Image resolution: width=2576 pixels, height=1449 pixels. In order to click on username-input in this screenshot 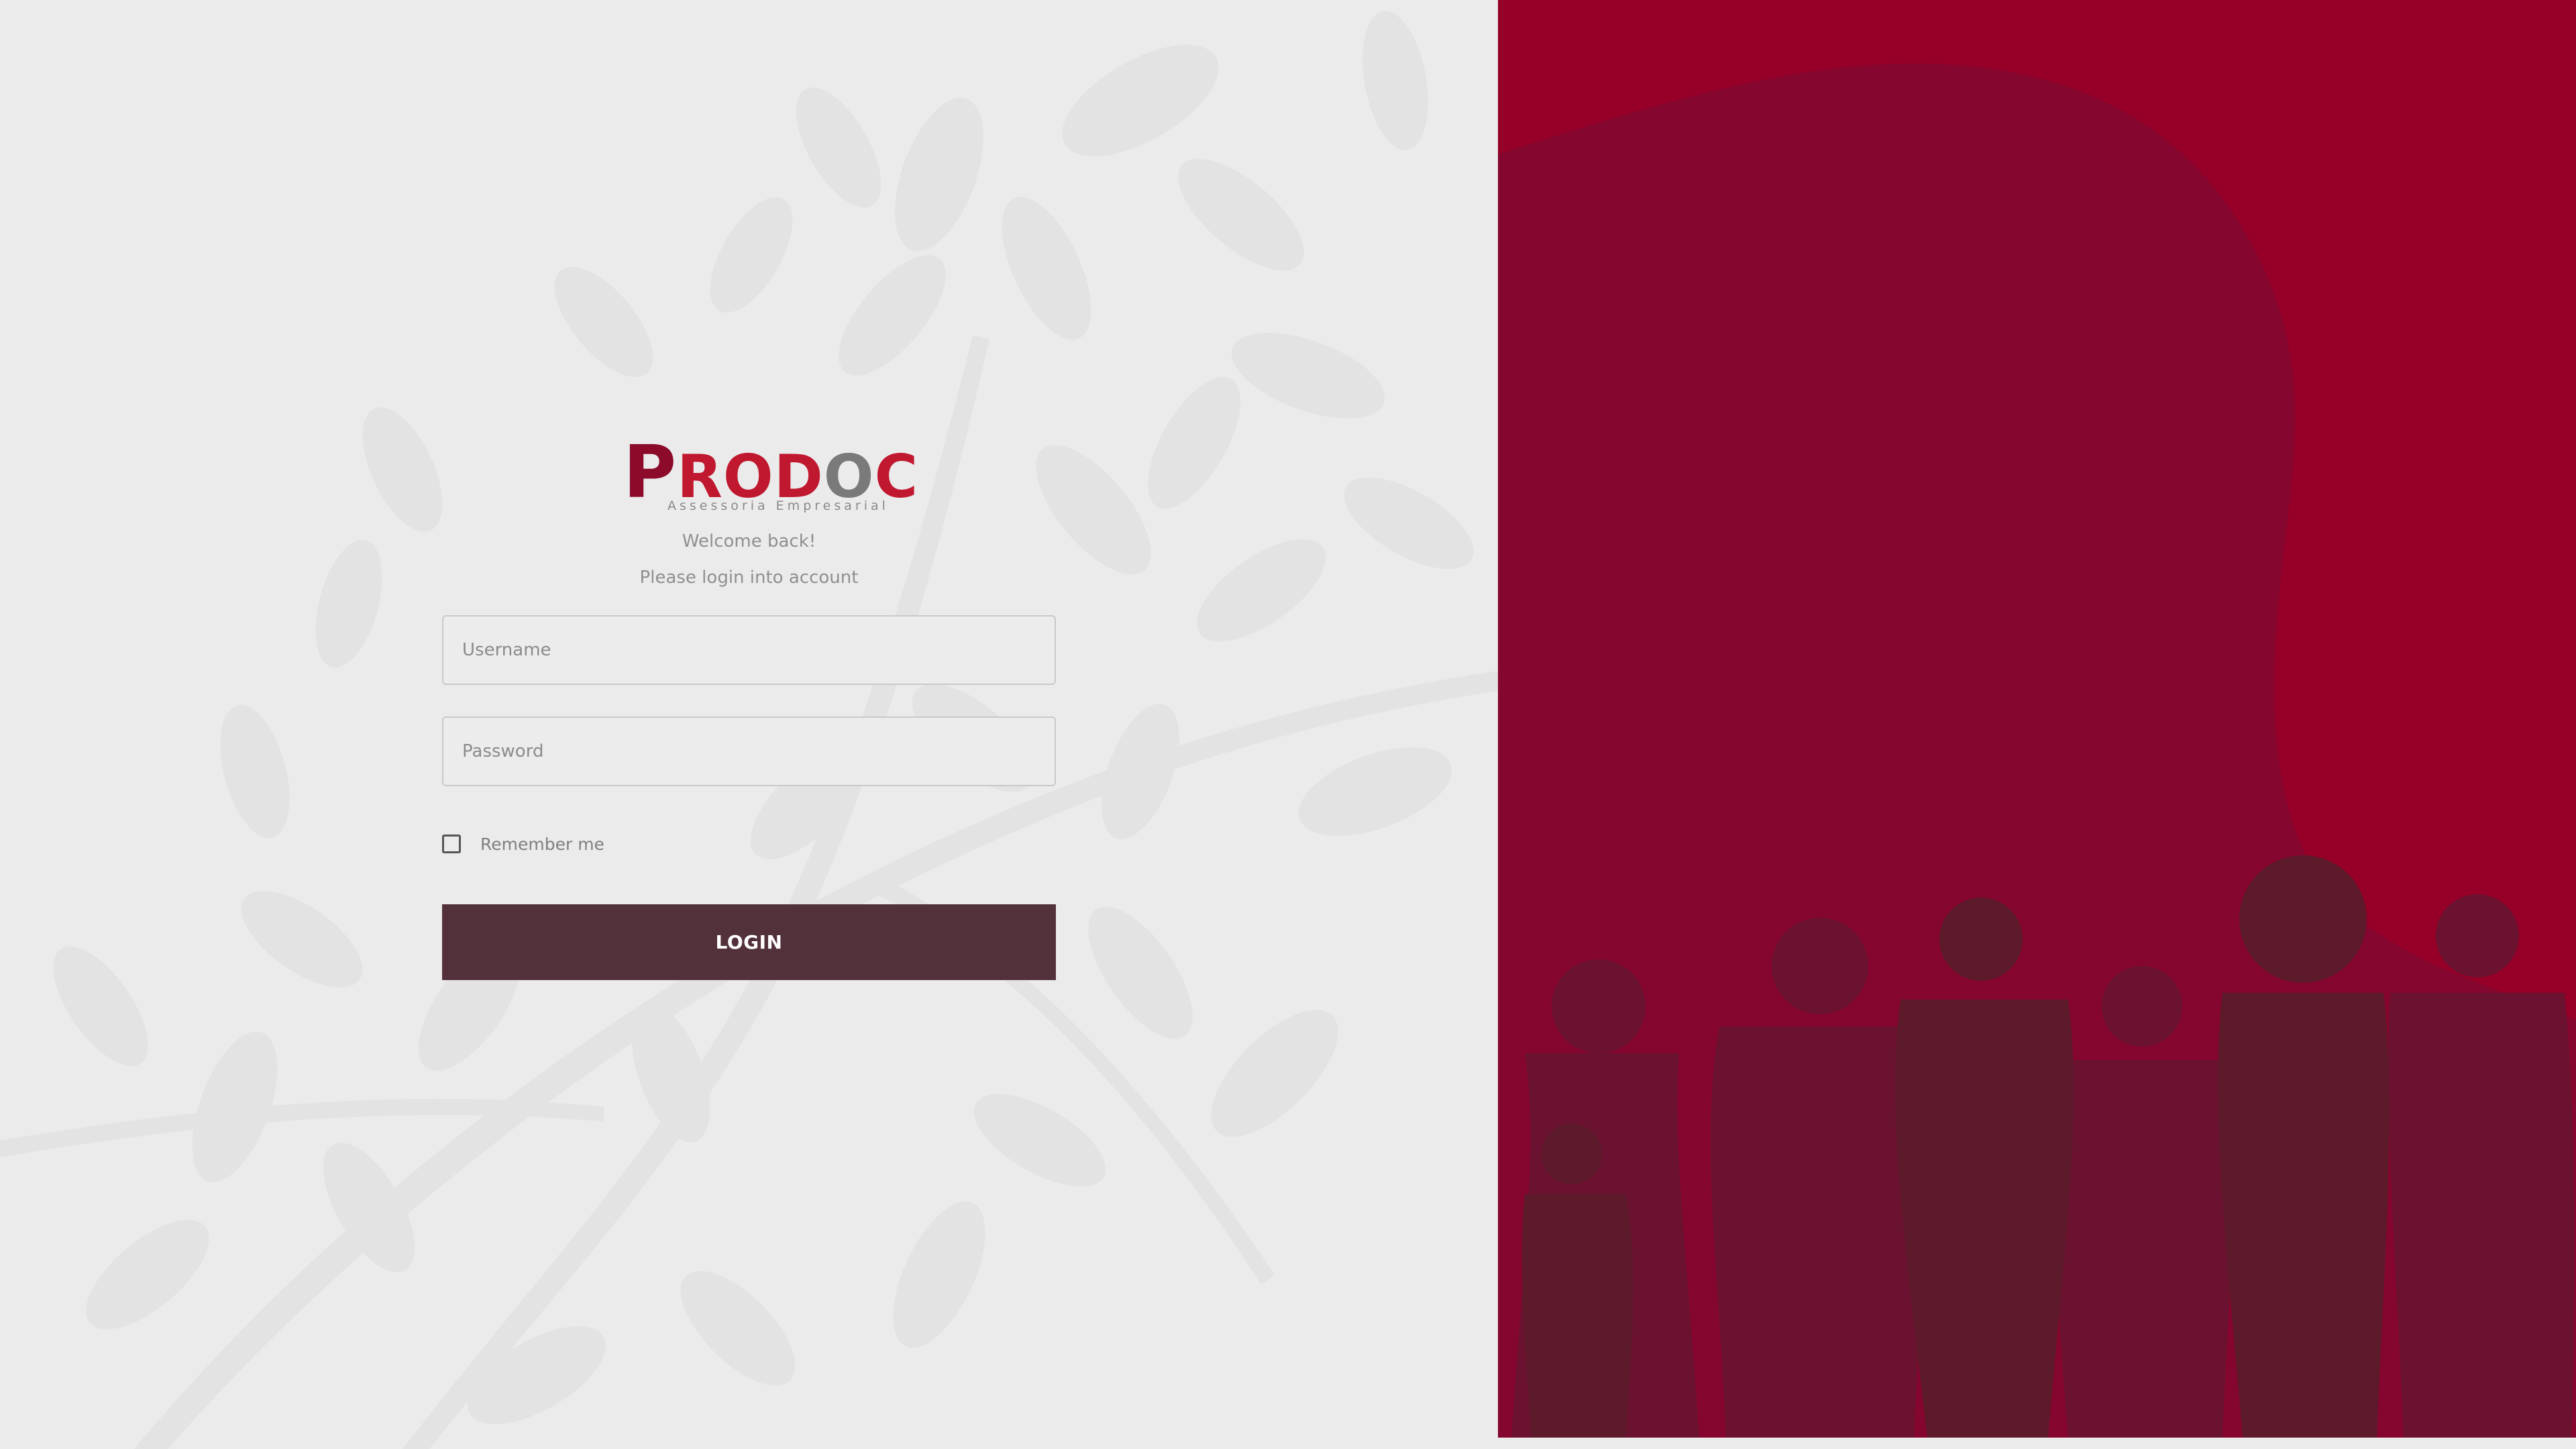, I will do `click(749, 650)`.